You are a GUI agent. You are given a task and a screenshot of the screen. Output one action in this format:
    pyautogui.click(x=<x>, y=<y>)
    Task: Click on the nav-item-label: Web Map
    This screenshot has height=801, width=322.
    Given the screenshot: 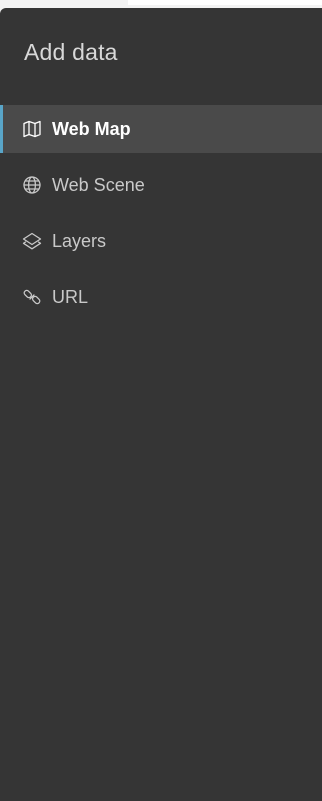 What is the action you would take?
    pyautogui.click(x=91, y=129)
    